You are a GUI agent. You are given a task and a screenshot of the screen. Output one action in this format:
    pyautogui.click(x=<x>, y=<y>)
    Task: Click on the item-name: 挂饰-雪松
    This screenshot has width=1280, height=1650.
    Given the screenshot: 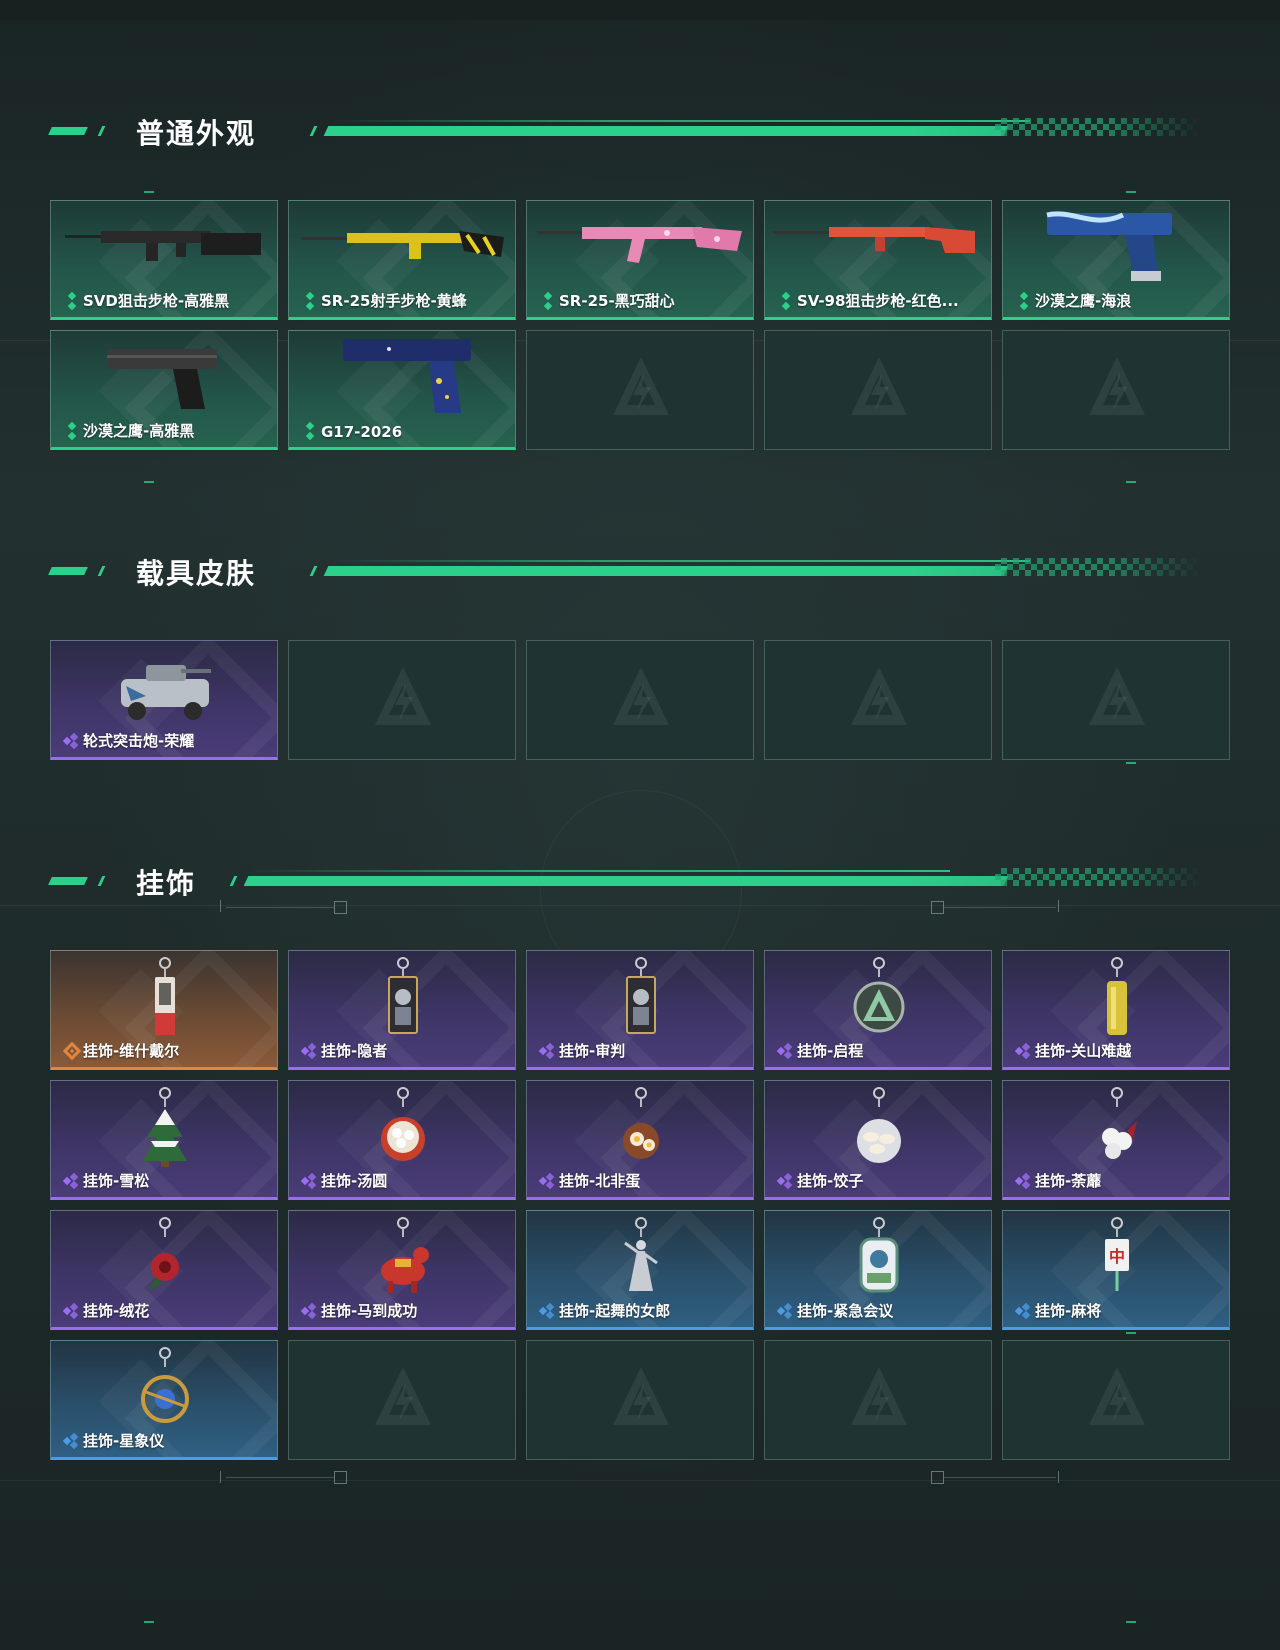 What is the action you would take?
    pyautogui.click(x=116, y=1181)
    